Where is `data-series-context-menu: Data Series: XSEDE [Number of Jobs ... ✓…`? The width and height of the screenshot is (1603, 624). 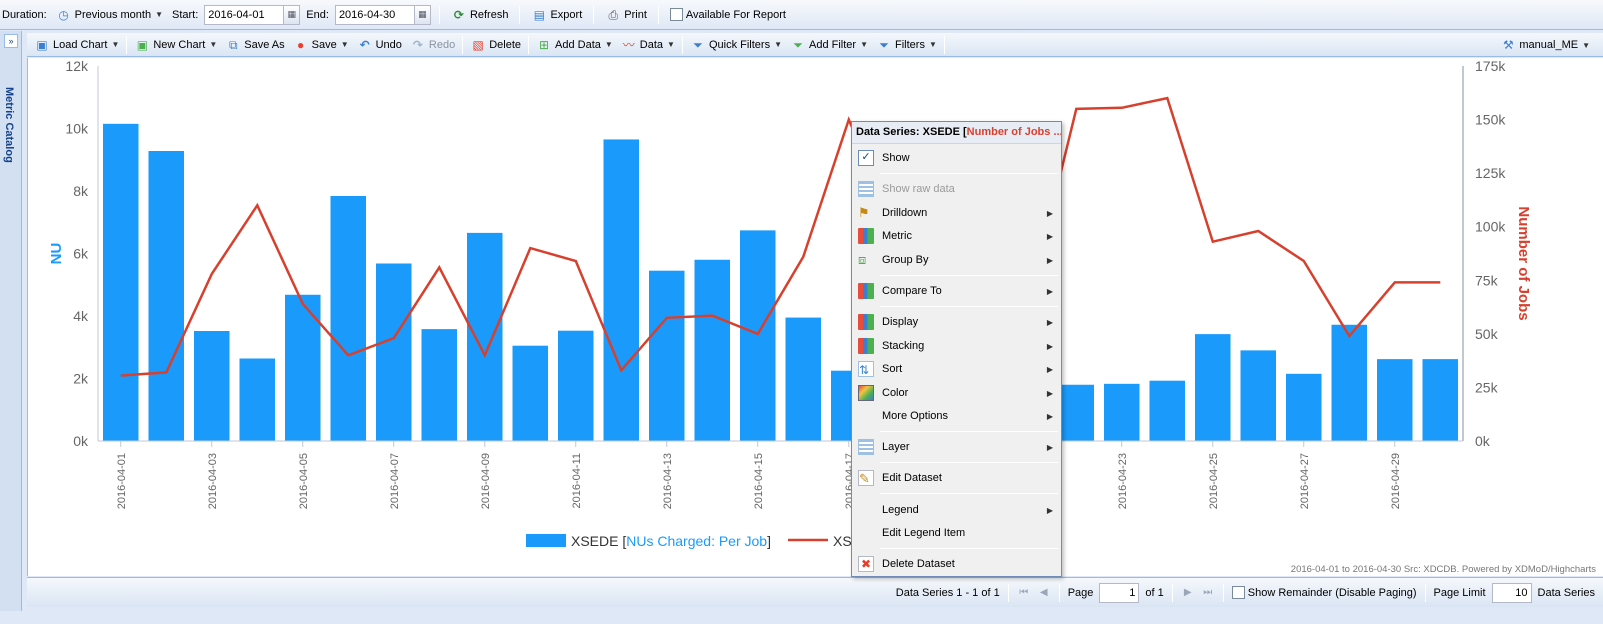
data-series-context-menu: Data Series: XSEDE [Number of Jobs ... ✓… is located at coordinates (956, 349).